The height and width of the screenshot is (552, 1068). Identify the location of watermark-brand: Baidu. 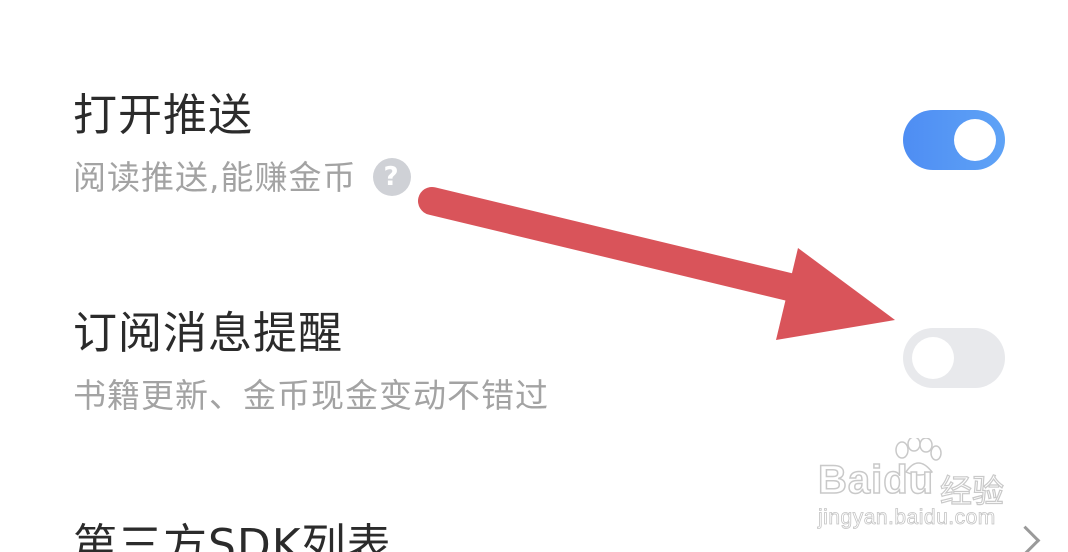
(876, 480).